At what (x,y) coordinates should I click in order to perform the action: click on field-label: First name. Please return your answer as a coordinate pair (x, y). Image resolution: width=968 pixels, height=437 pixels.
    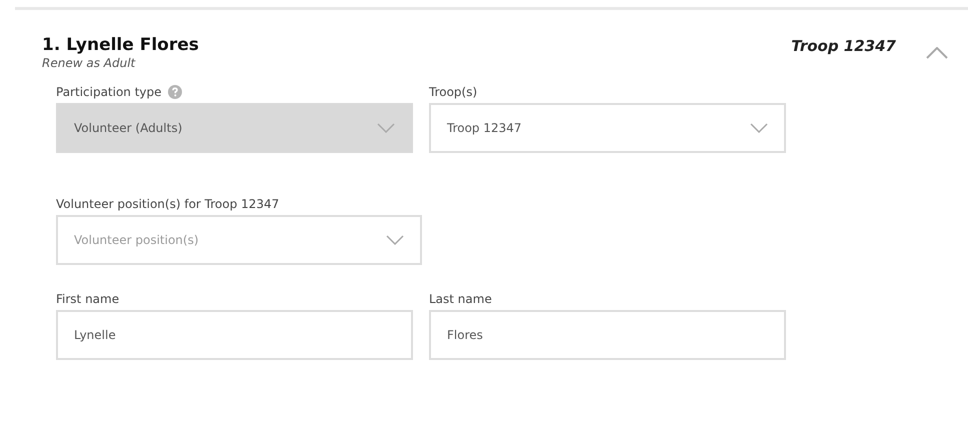
    Looking at the image, I should click on (88, 299).